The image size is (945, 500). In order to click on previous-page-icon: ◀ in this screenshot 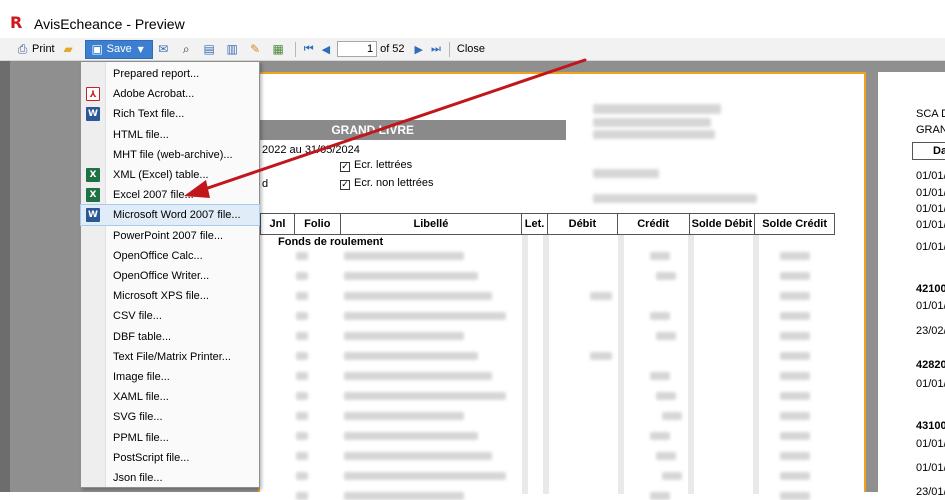, I will do `click(326, 49)`.